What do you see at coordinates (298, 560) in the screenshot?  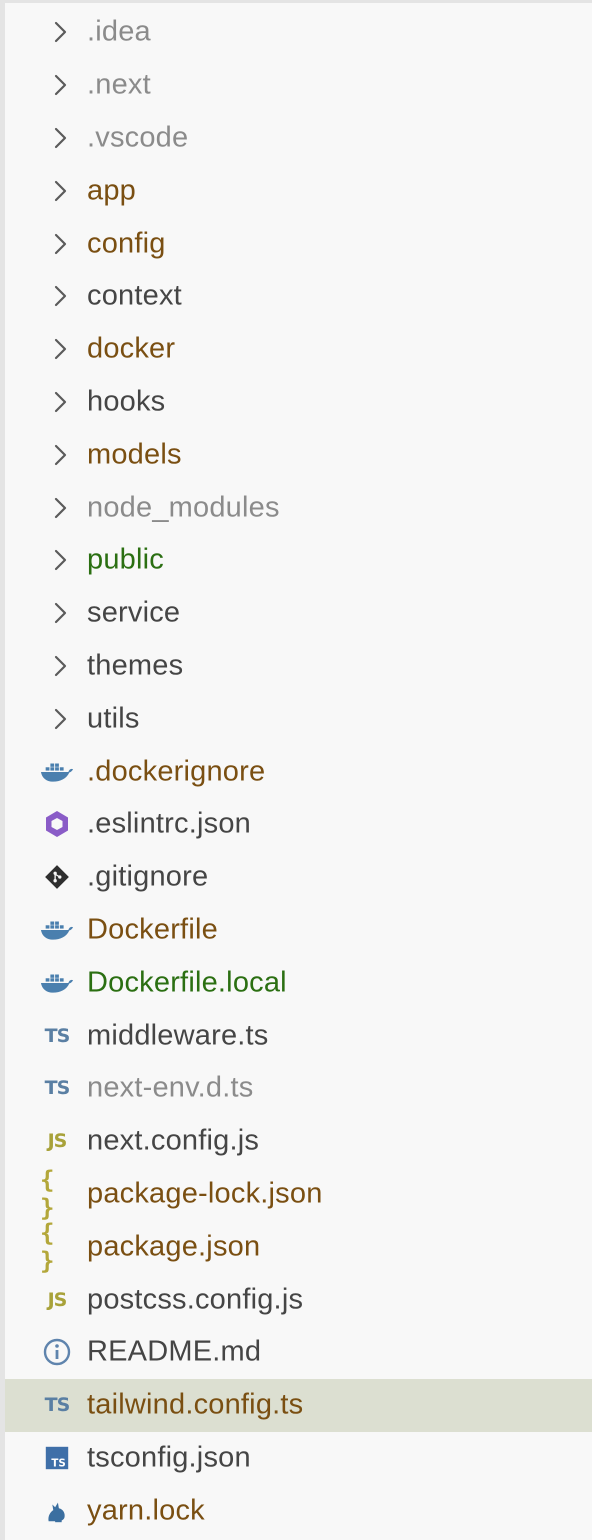 I see `folder-item-public: public` at bounding box center [298, 560].